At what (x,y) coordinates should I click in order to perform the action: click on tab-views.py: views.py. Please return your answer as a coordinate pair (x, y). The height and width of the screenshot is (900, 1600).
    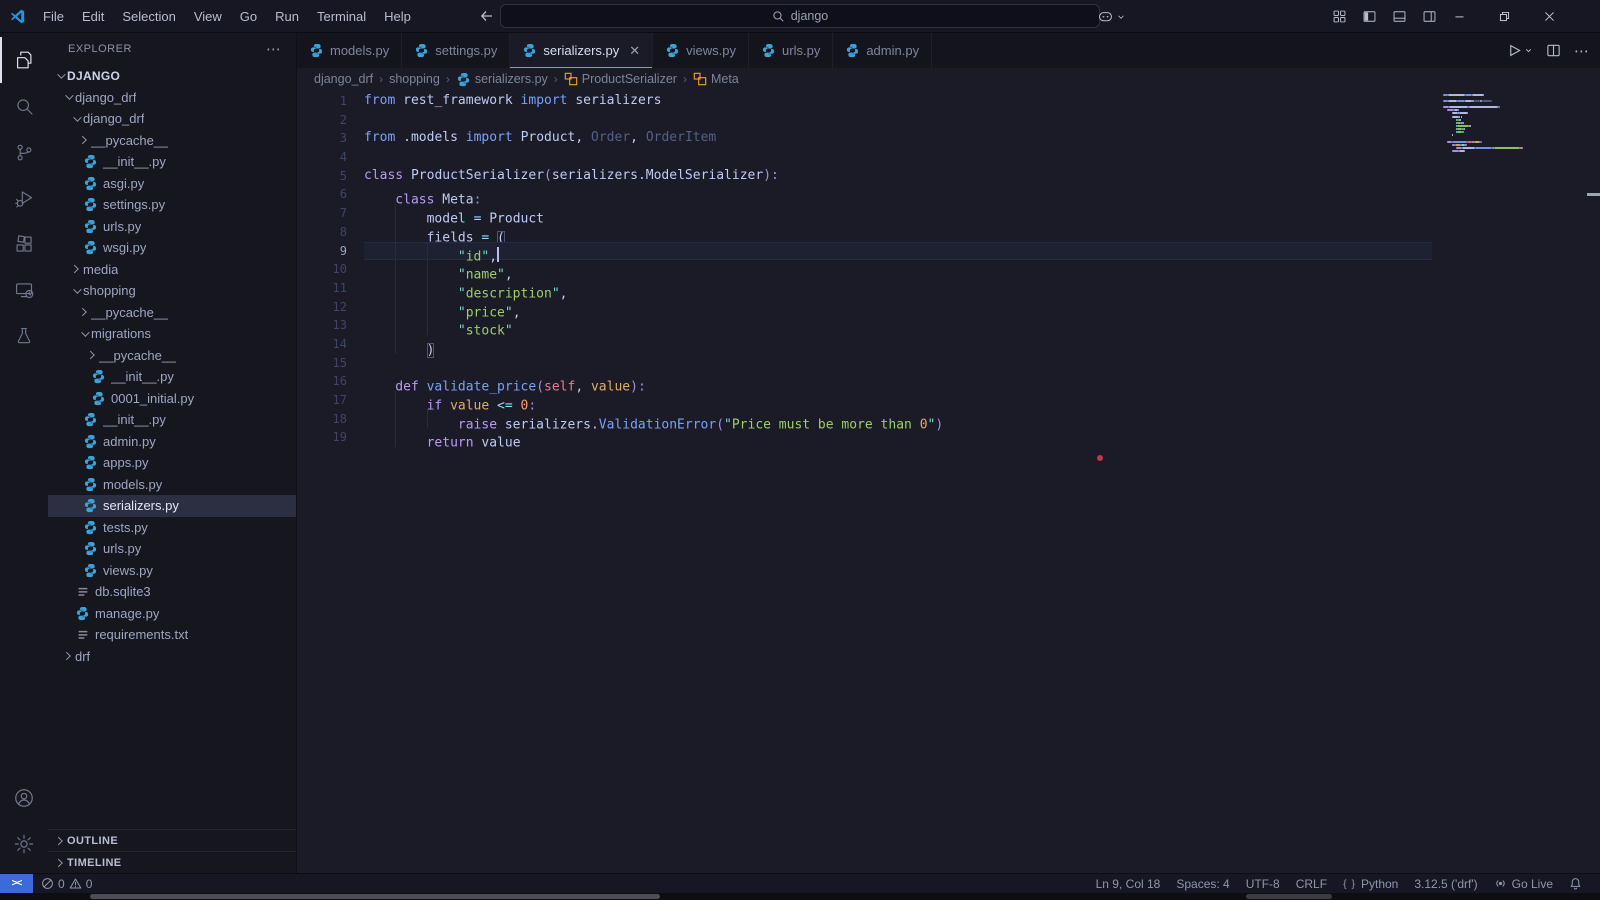
    Looking at the image, I should click on (701, 50).